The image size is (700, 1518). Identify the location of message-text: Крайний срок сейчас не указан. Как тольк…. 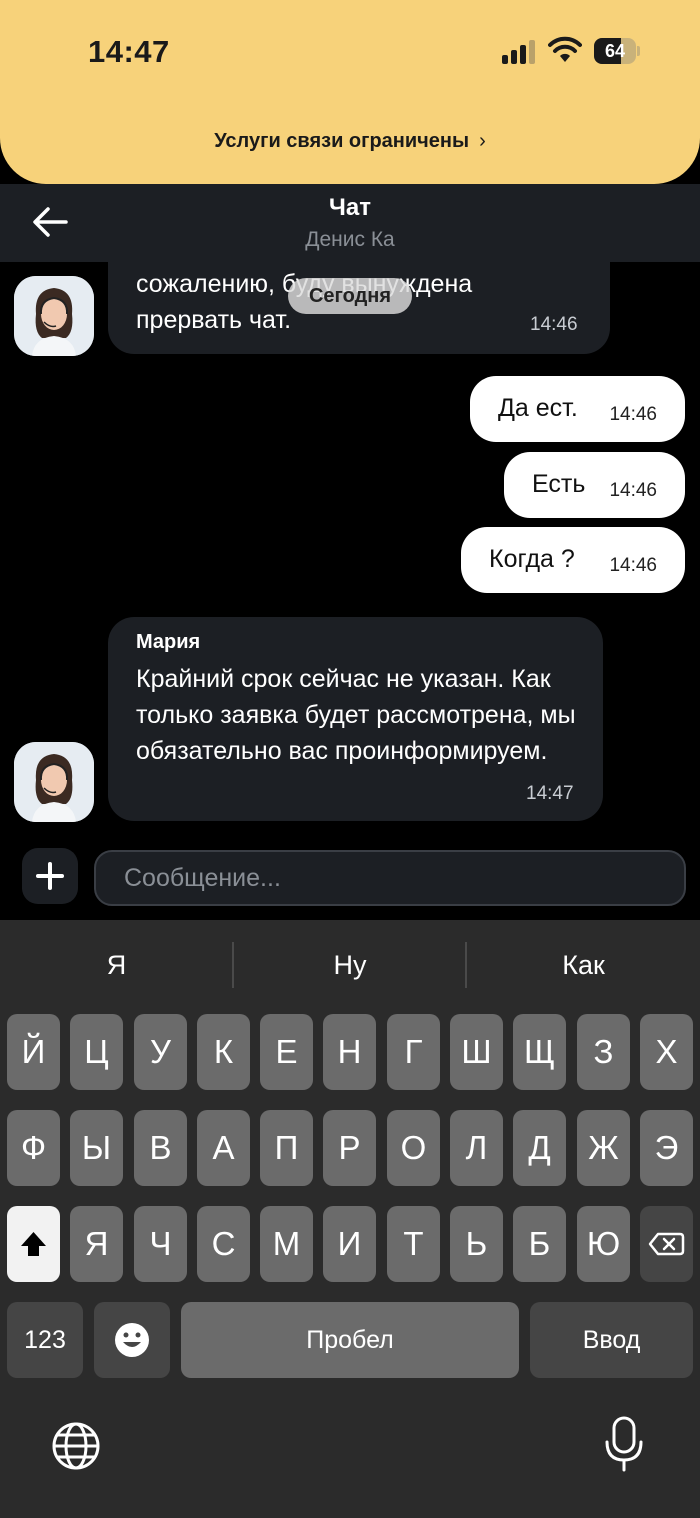
(356, 715).